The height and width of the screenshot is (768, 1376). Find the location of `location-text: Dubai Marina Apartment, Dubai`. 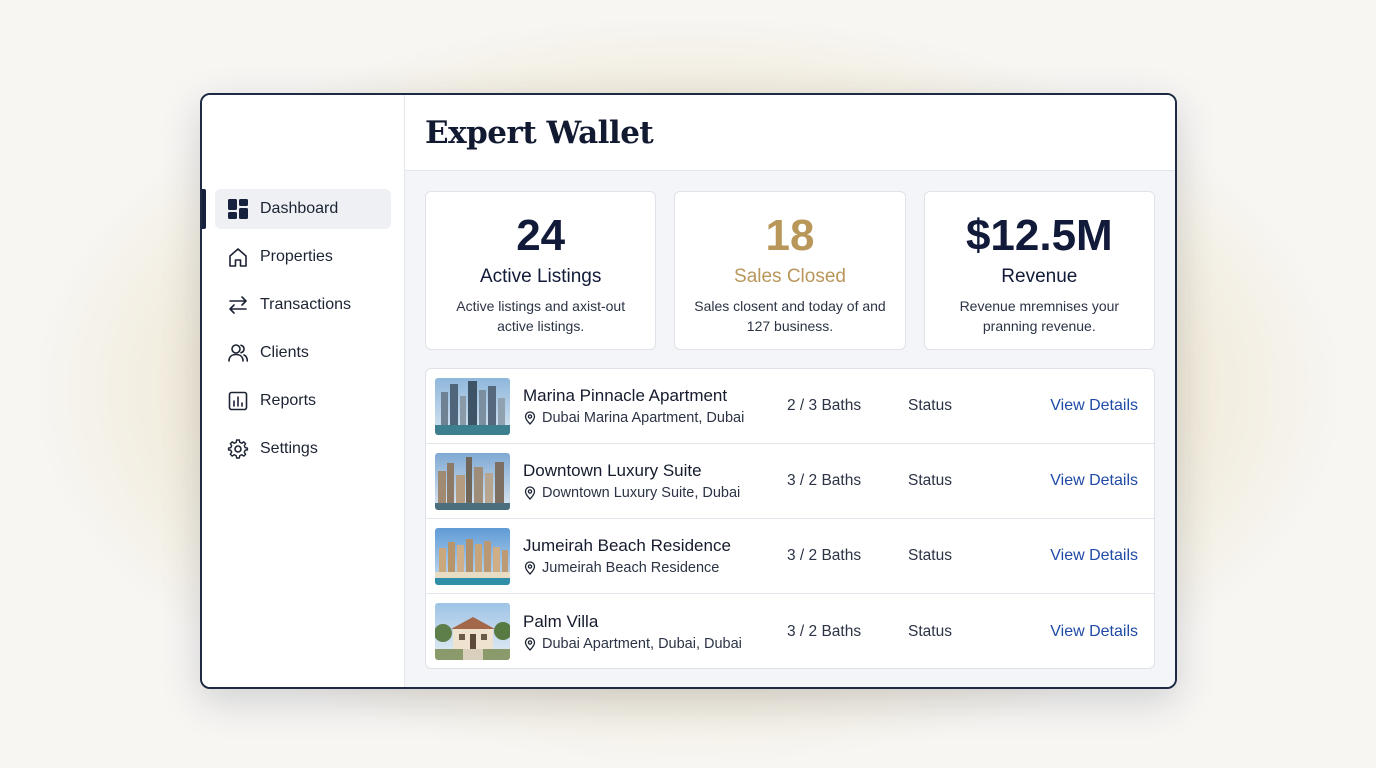

location-text: Dubai Marina Apartment, Dubai is located at coordinates (643, 418).